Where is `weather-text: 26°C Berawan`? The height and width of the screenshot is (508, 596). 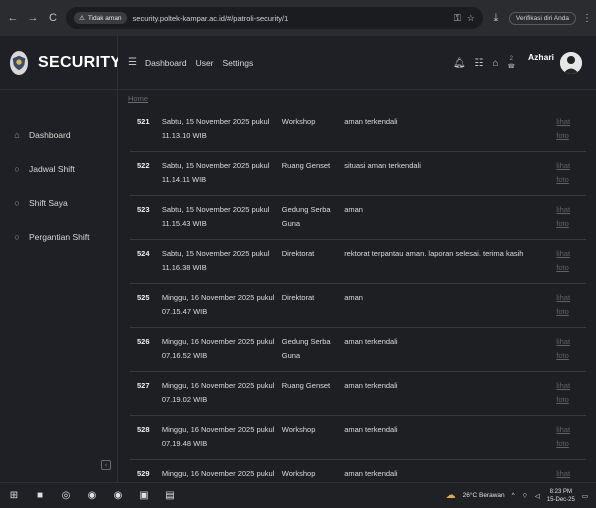
weather-text: 26°C Berawan is located at coordinates (484, 495).